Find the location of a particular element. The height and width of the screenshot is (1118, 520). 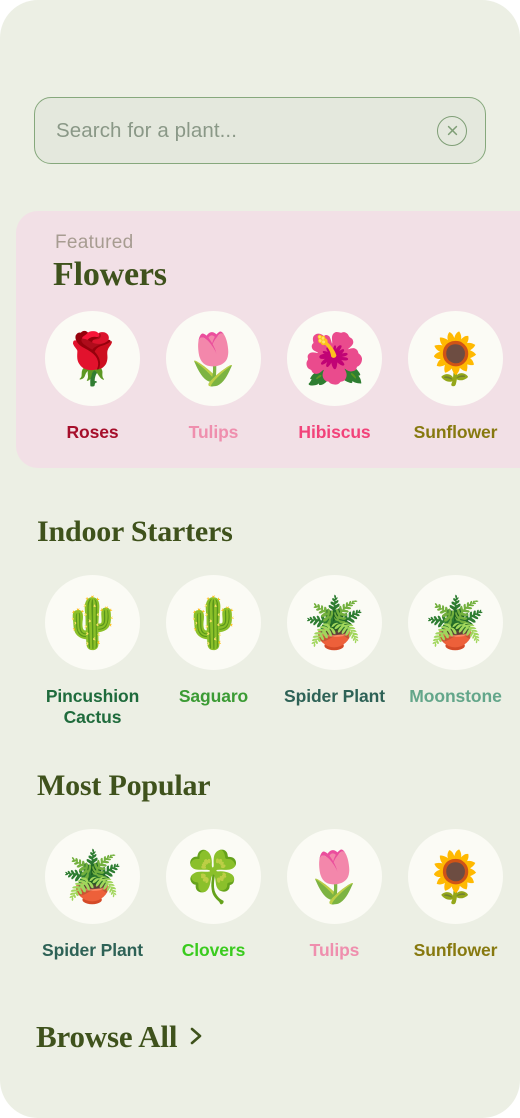

featured-kicker: Featured is located at coordinates (94, 242).